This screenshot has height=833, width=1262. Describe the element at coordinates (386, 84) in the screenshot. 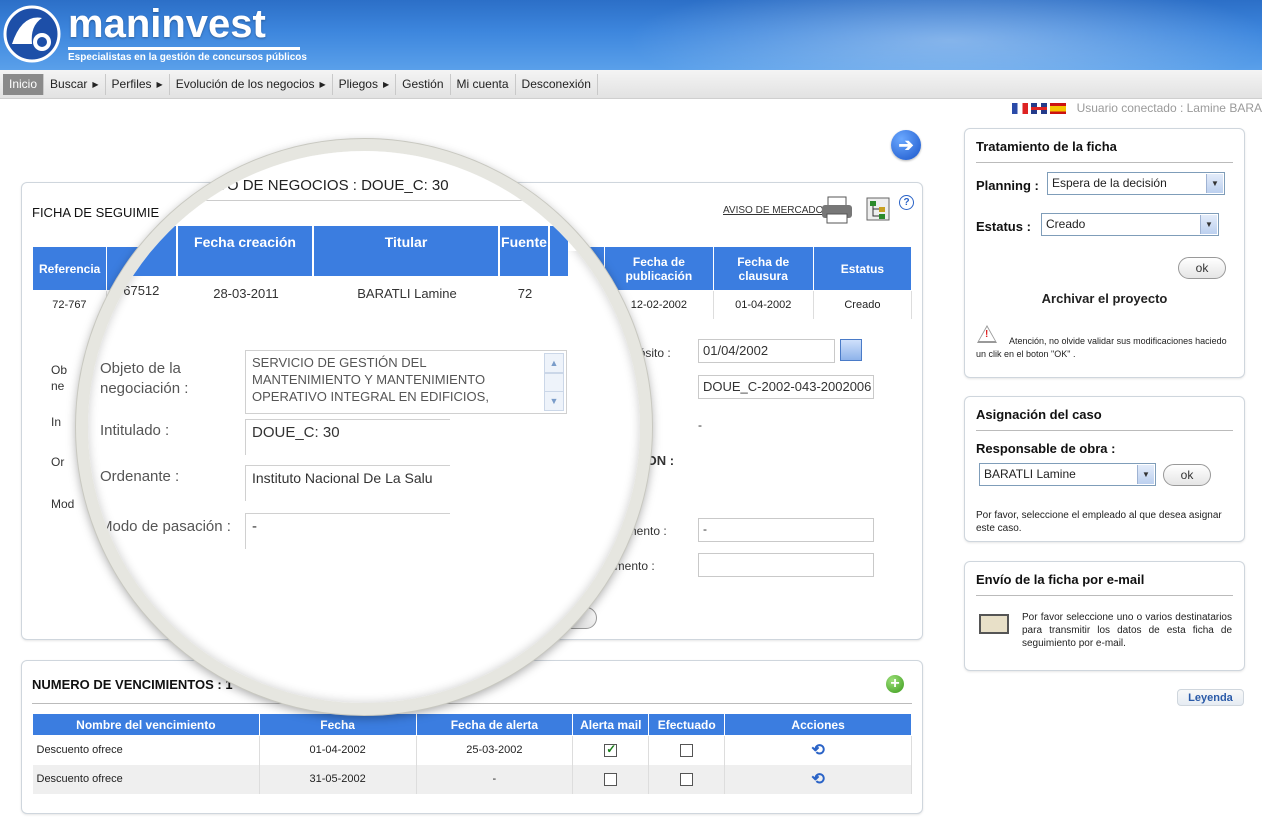

I see `submenu-arrow-icon: ▶` at that location.